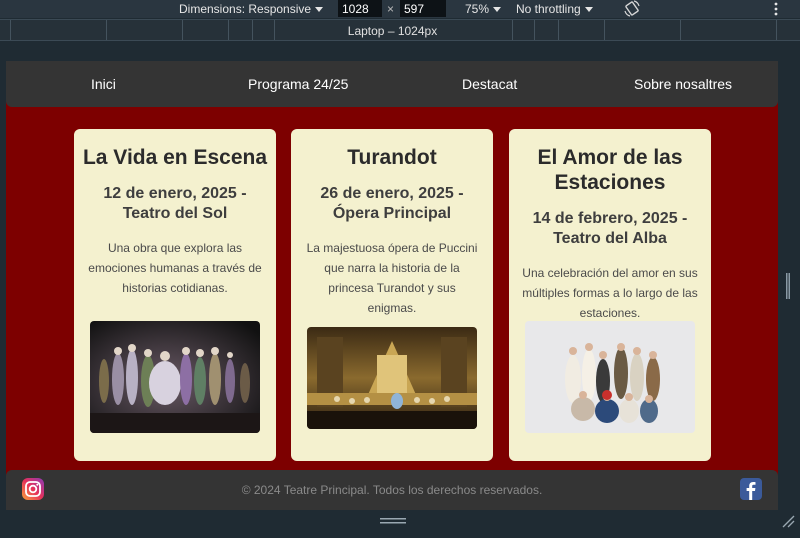  What do you see at coordinates (788, 286) in the screenshot?
I see `side-resize-handle` at bounding box center [788, 286].